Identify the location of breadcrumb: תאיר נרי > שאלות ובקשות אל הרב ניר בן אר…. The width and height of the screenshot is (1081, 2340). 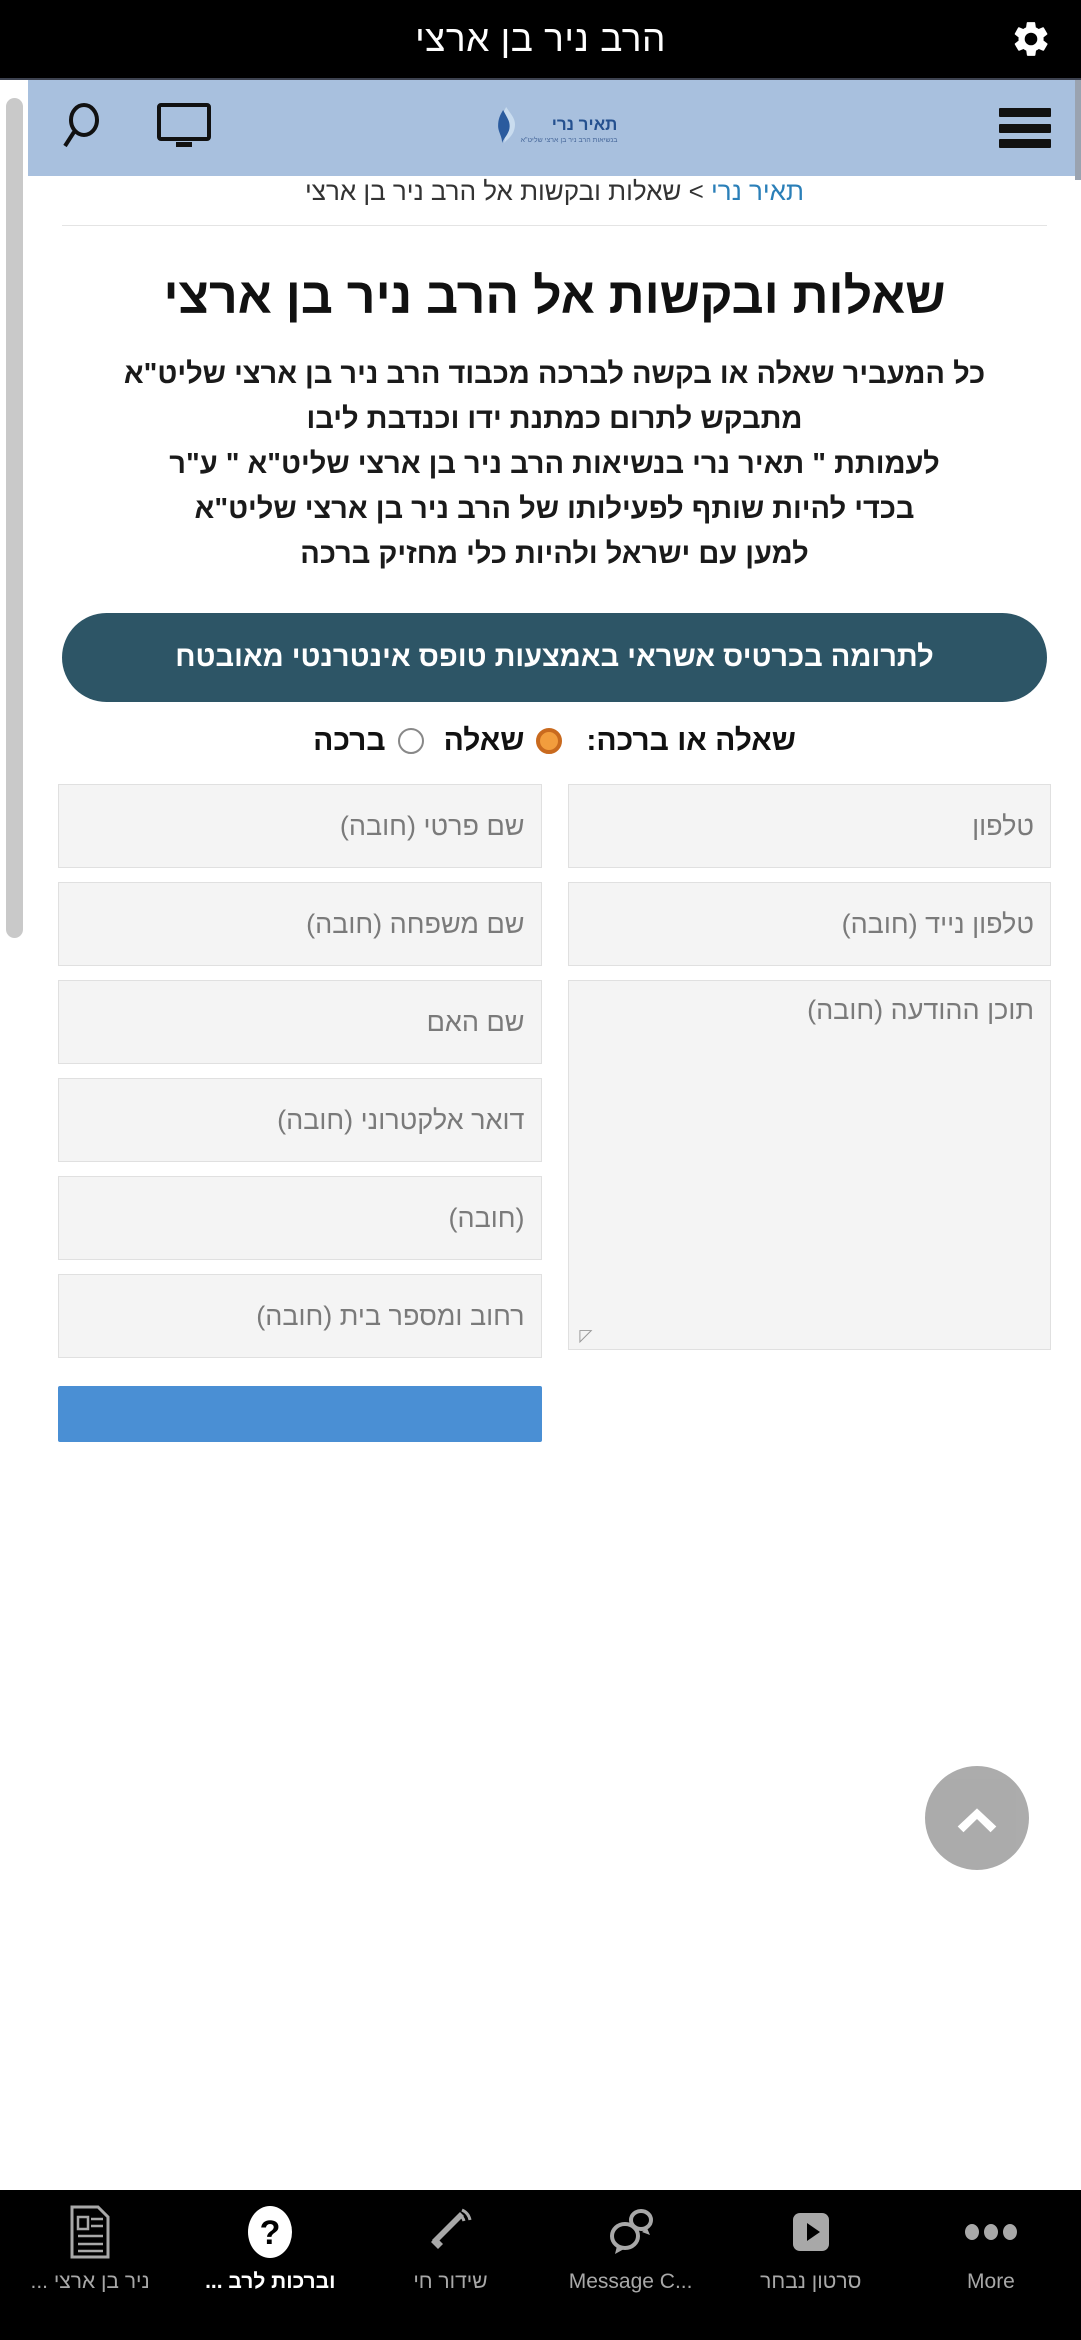
(554, 201).